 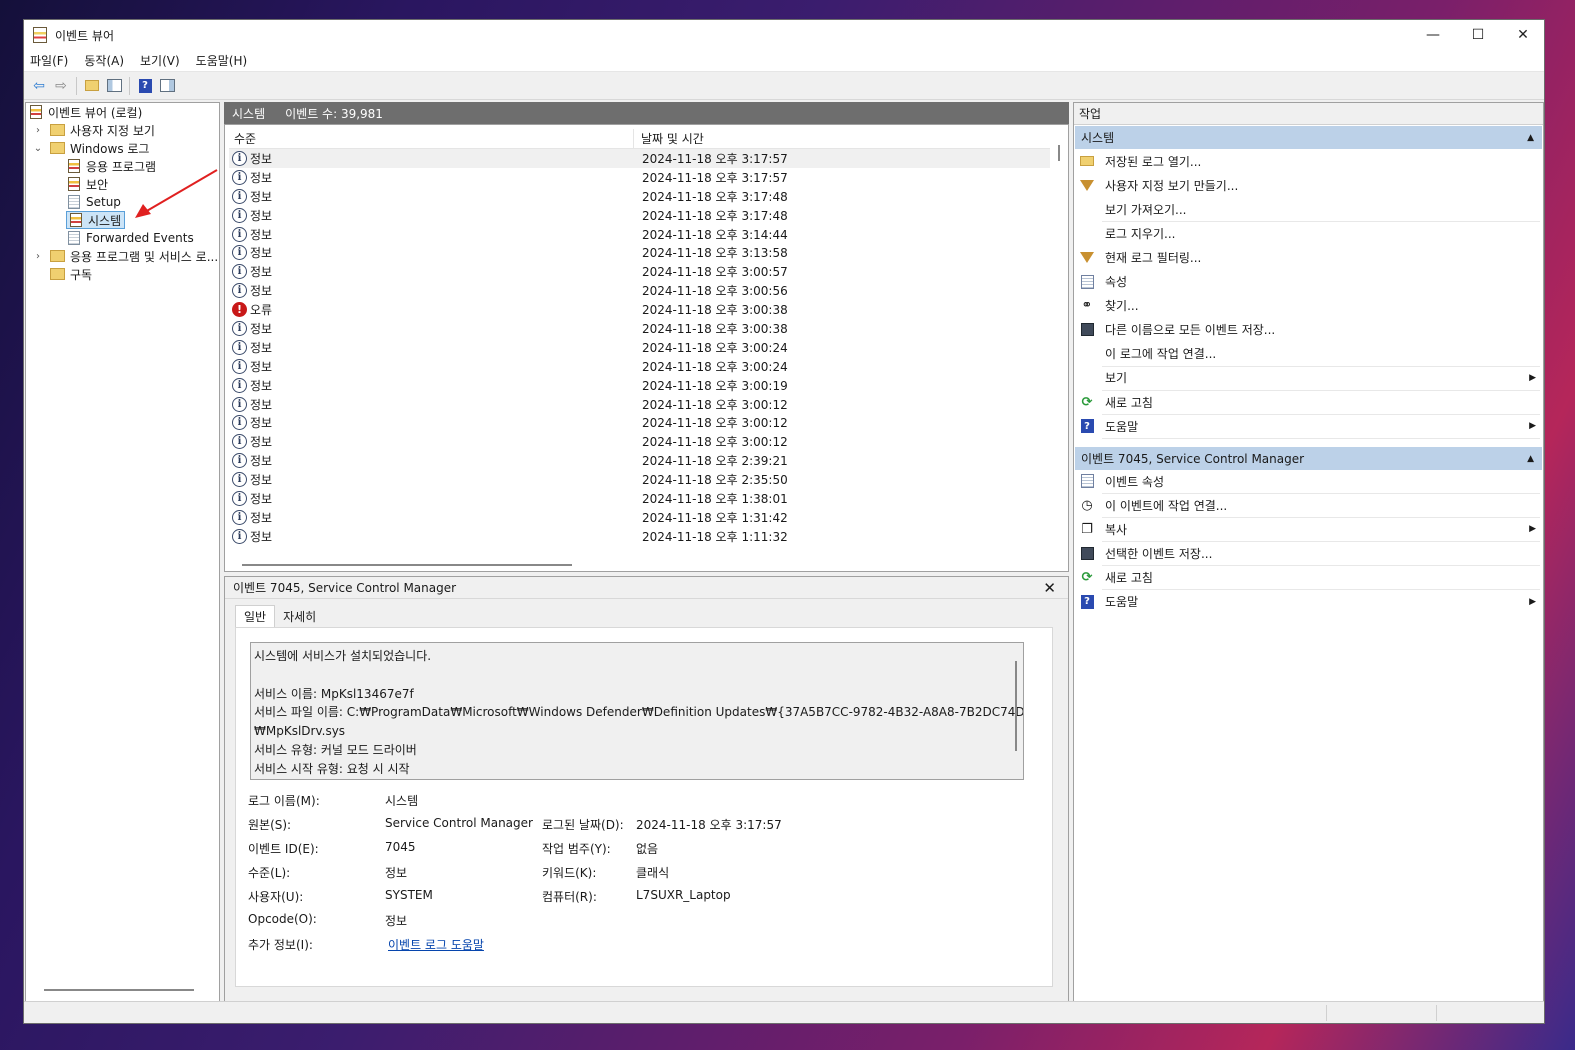 I want to click on actions-section-event: 이벤트 7045, Service Control Manager ▲, so click(x=1308, y=458).